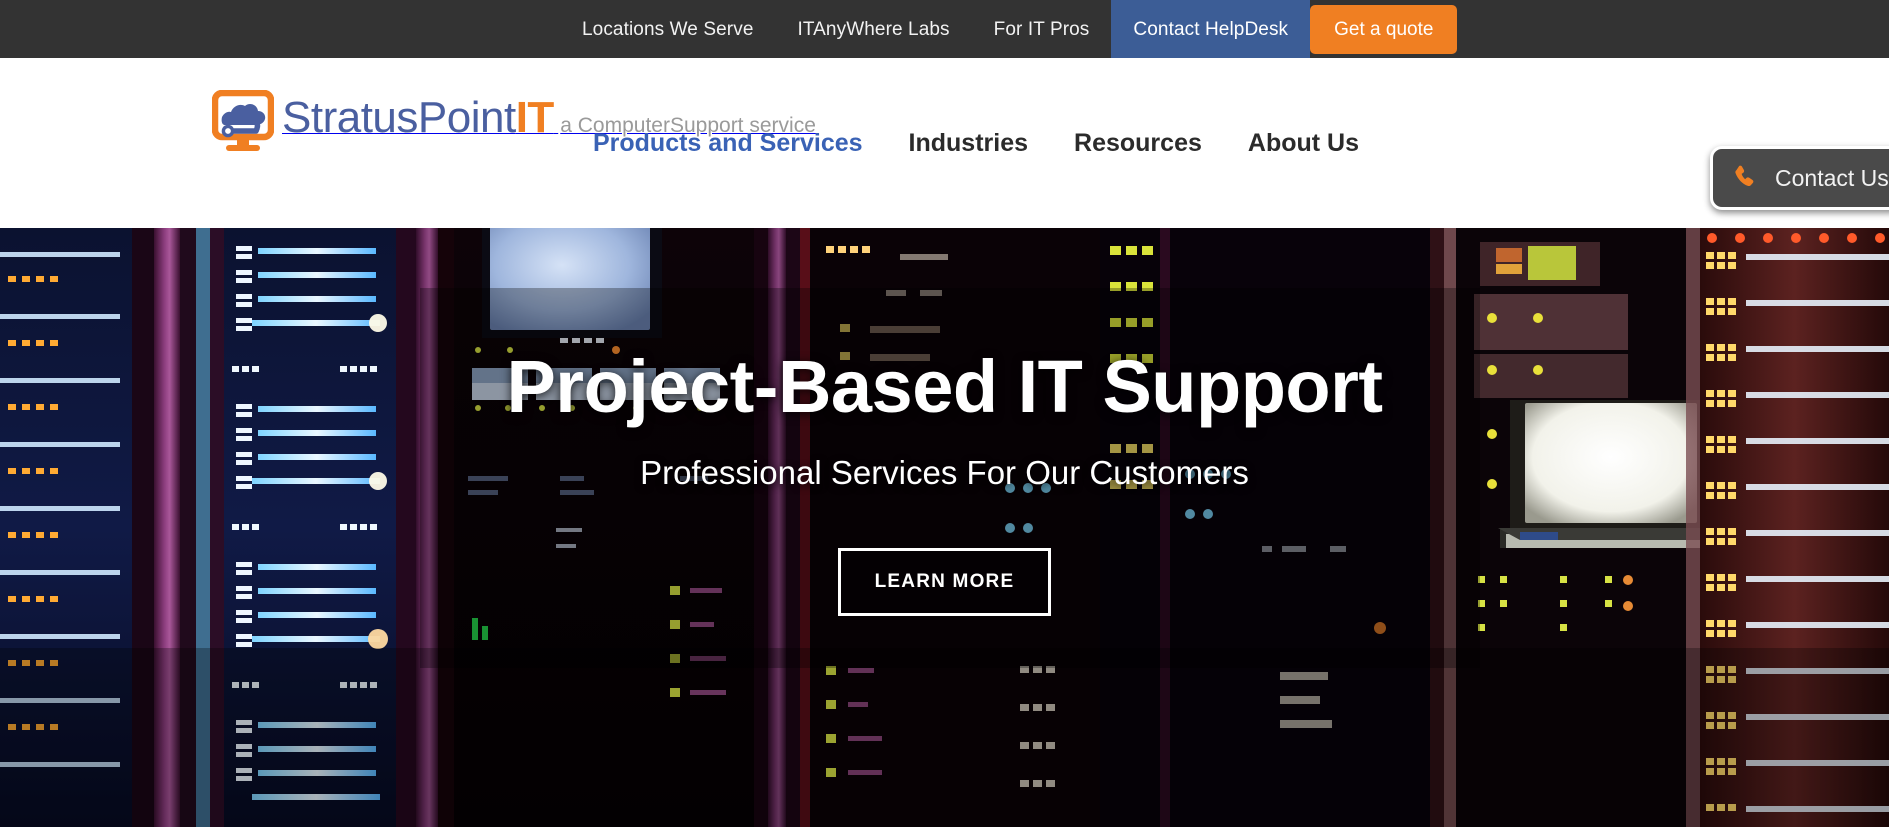  What do you see at coordinates (968, 143) in the screenshot?
I see `nav-item-industries: Industries` at bounding box center [968, 143].